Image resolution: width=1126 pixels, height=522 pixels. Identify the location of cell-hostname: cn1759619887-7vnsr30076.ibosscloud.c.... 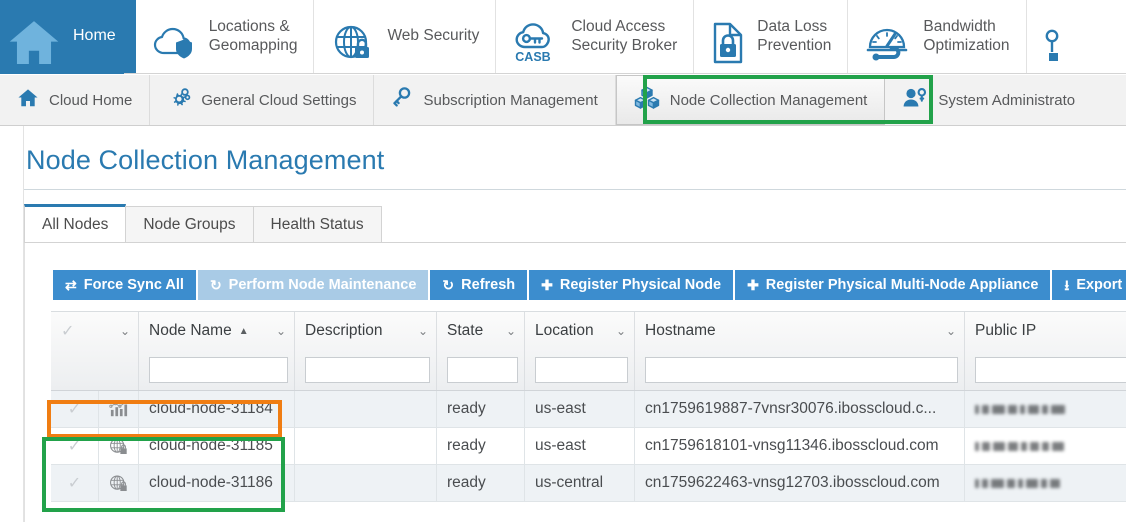
(800, 409).